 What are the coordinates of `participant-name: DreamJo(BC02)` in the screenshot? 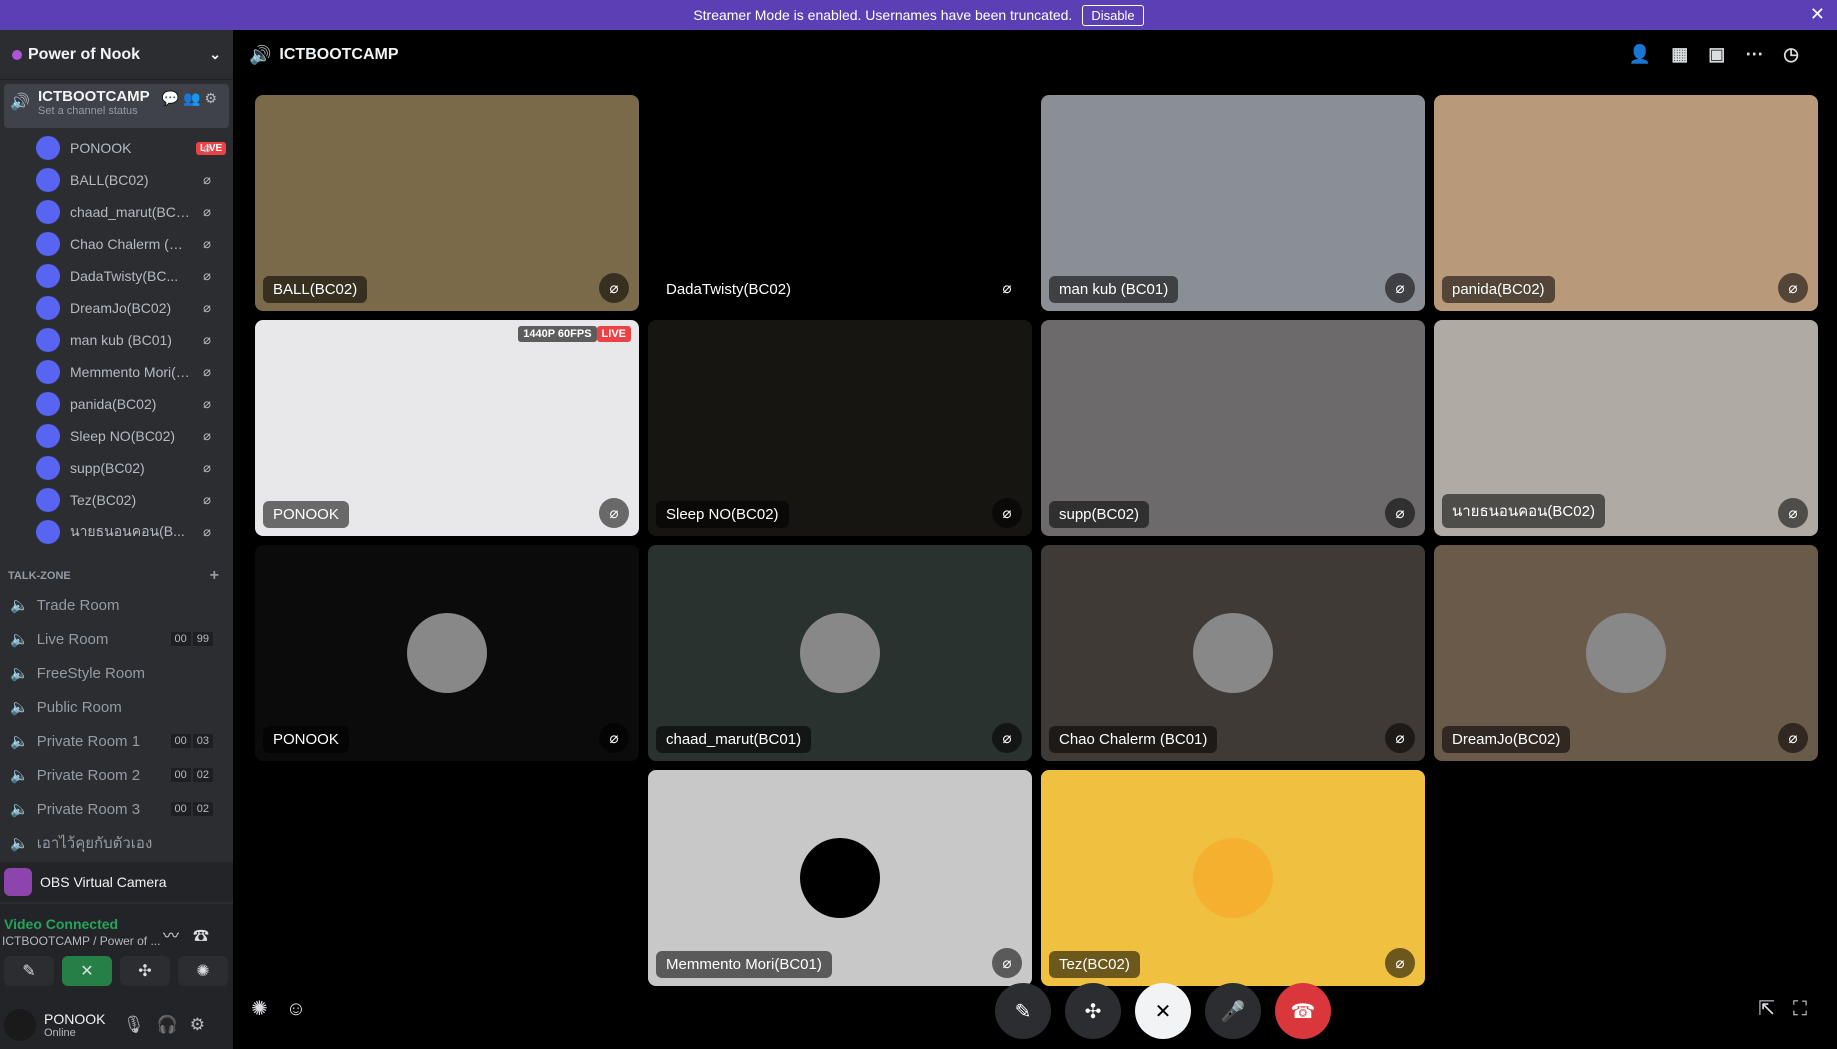 It's located at (1506, 739).